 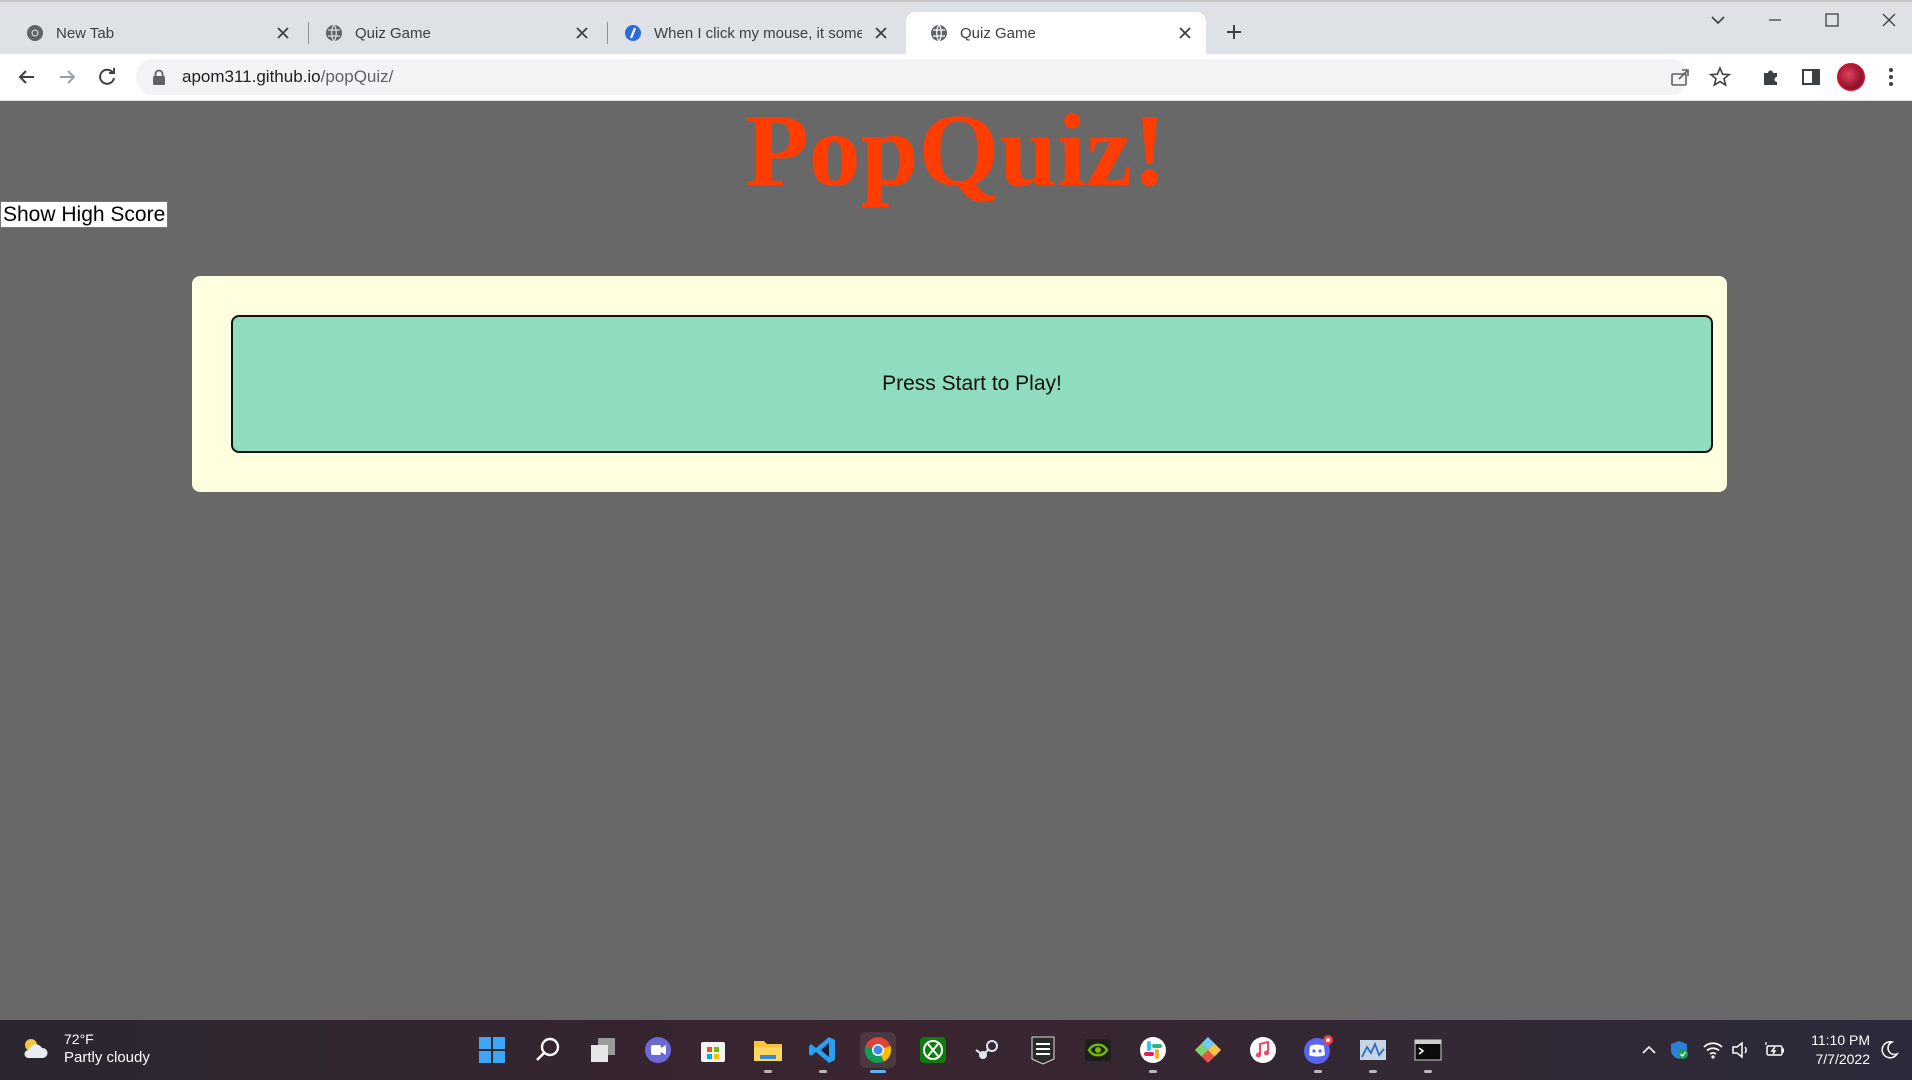 What do you see at coordinates (956, 1) in the screenshot?
I see `tab-strip-accent` at bounding box center [956, 1].